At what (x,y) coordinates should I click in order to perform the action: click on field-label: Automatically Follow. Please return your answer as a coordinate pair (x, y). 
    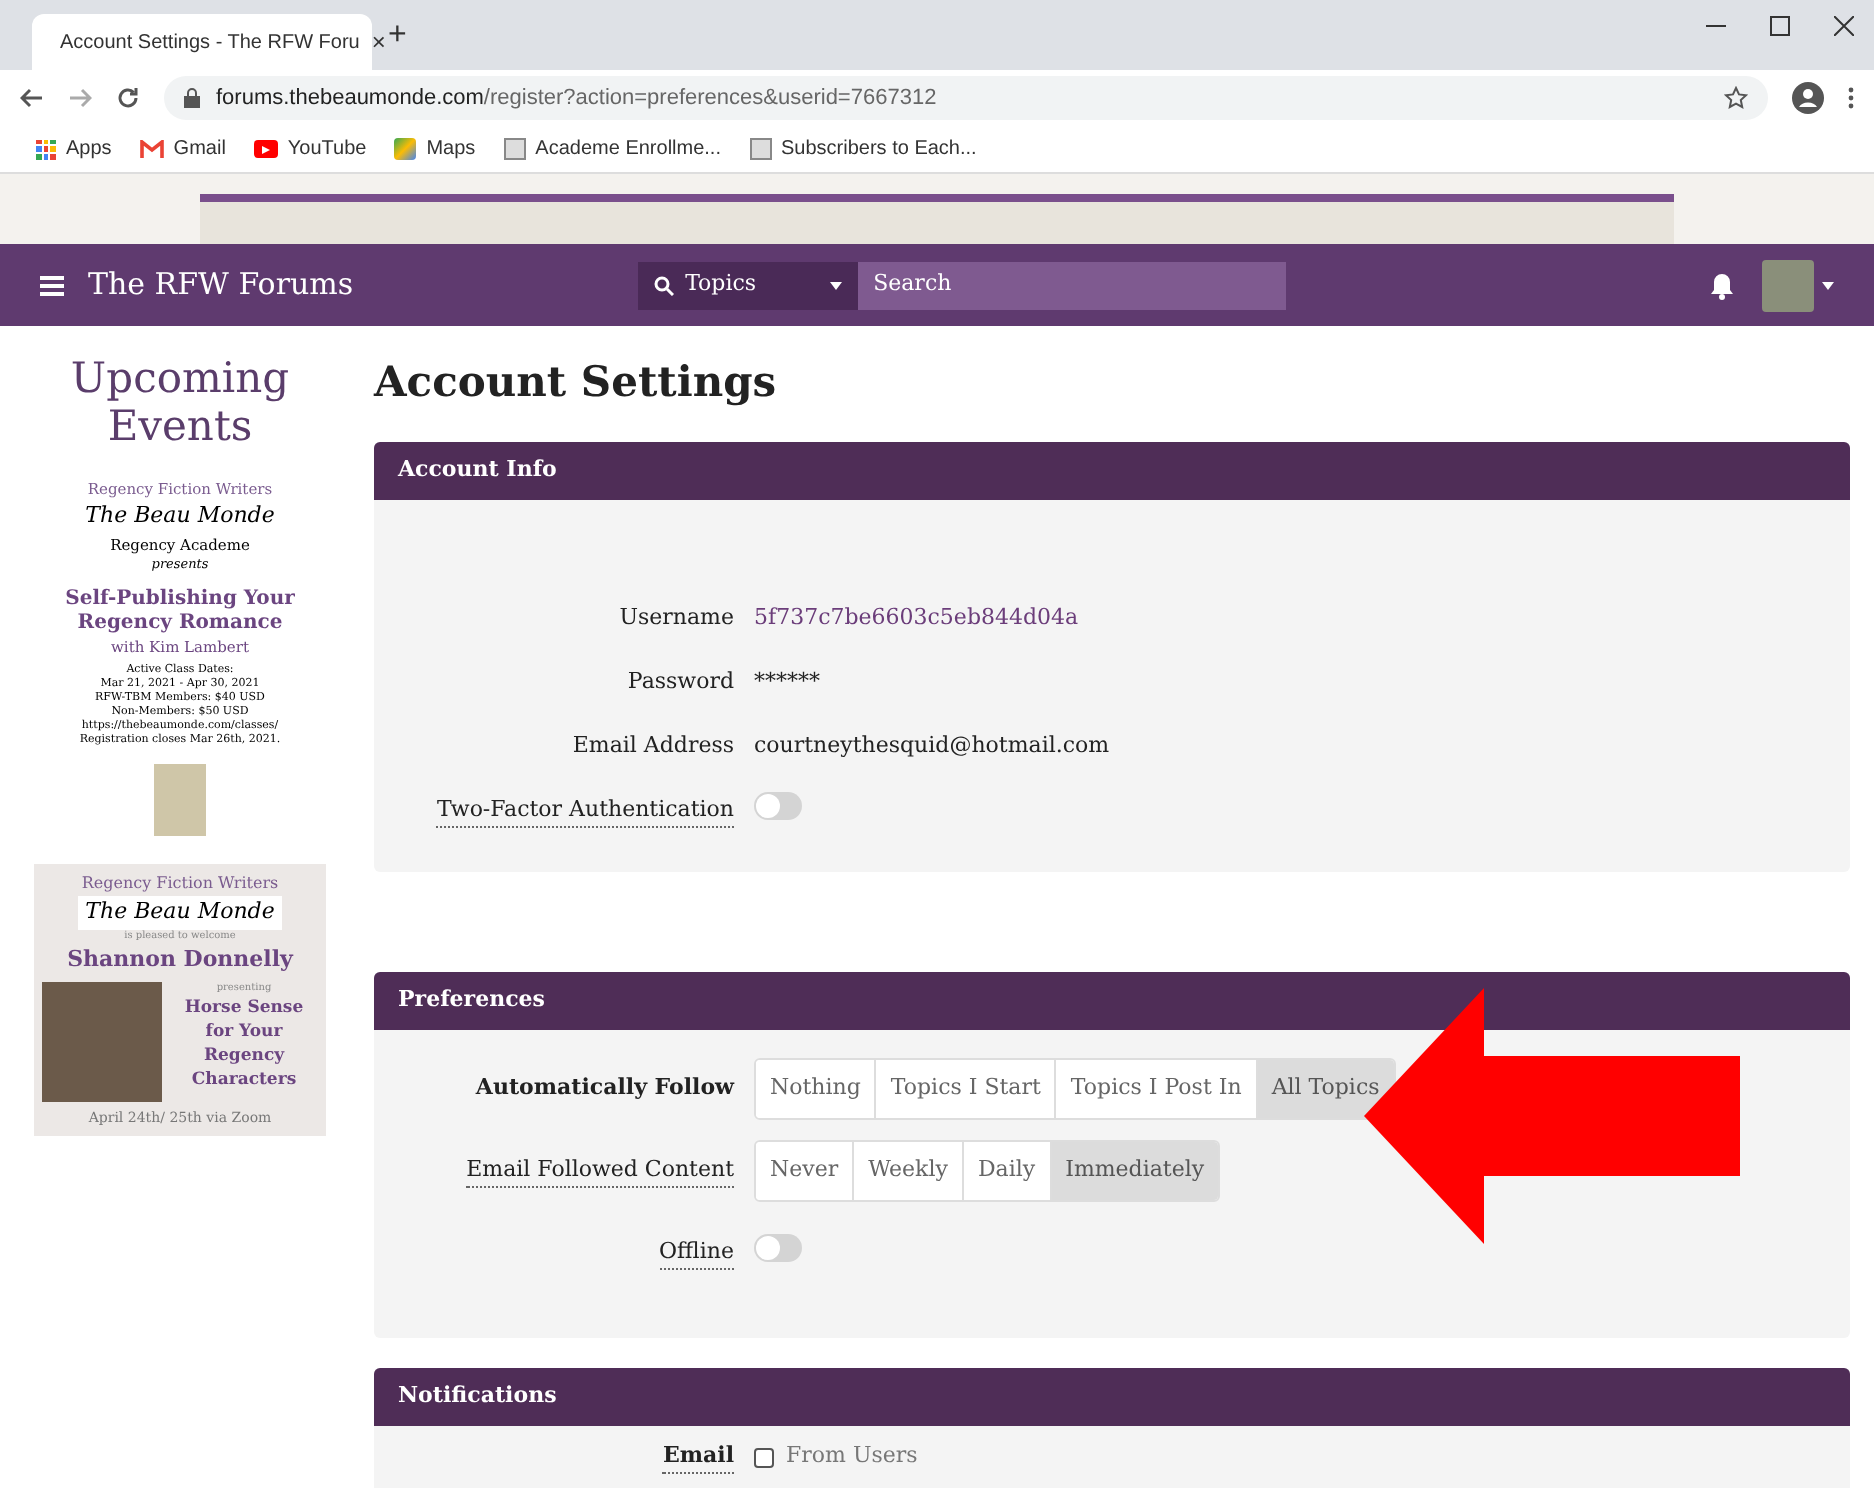
    Looking at the image, I should click on (604, 1088).